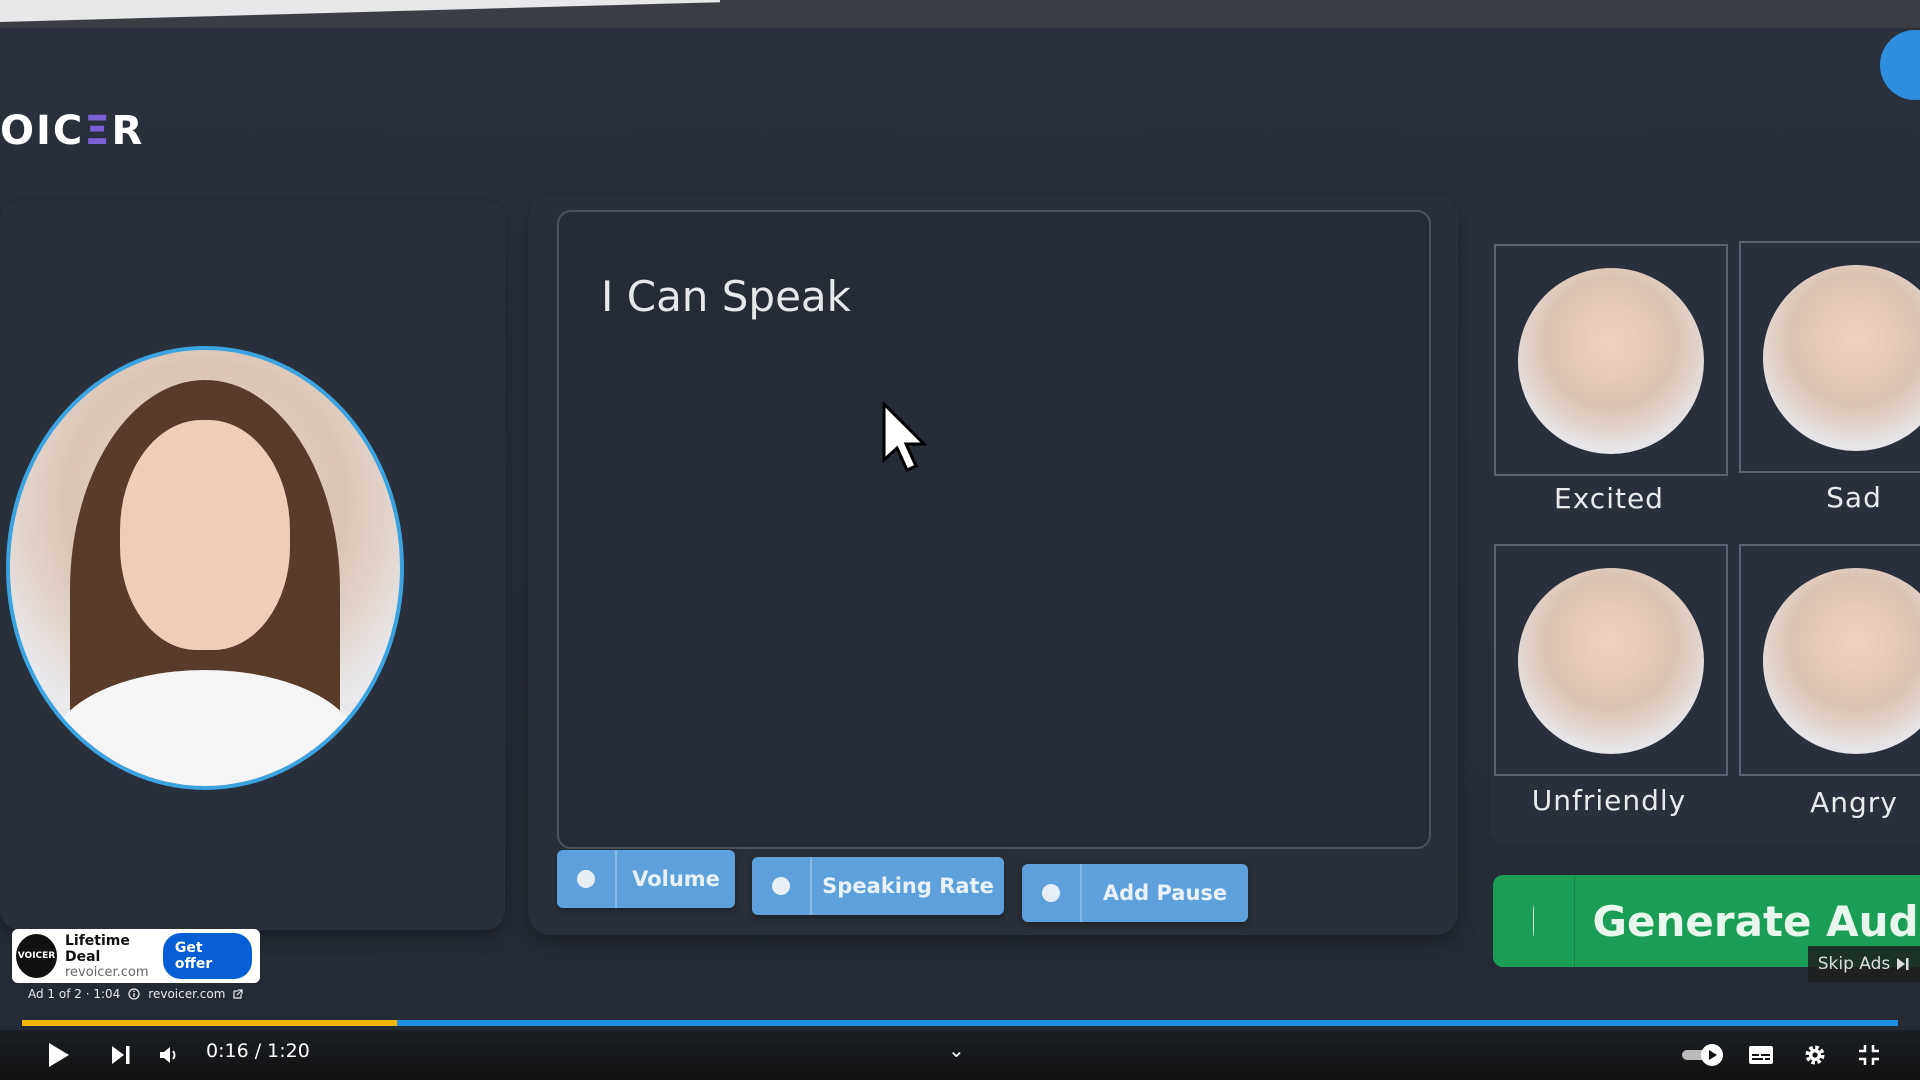 The height and width of the screenshot is (1080, 1920). I want to click on next-button, so click(121, 1055).